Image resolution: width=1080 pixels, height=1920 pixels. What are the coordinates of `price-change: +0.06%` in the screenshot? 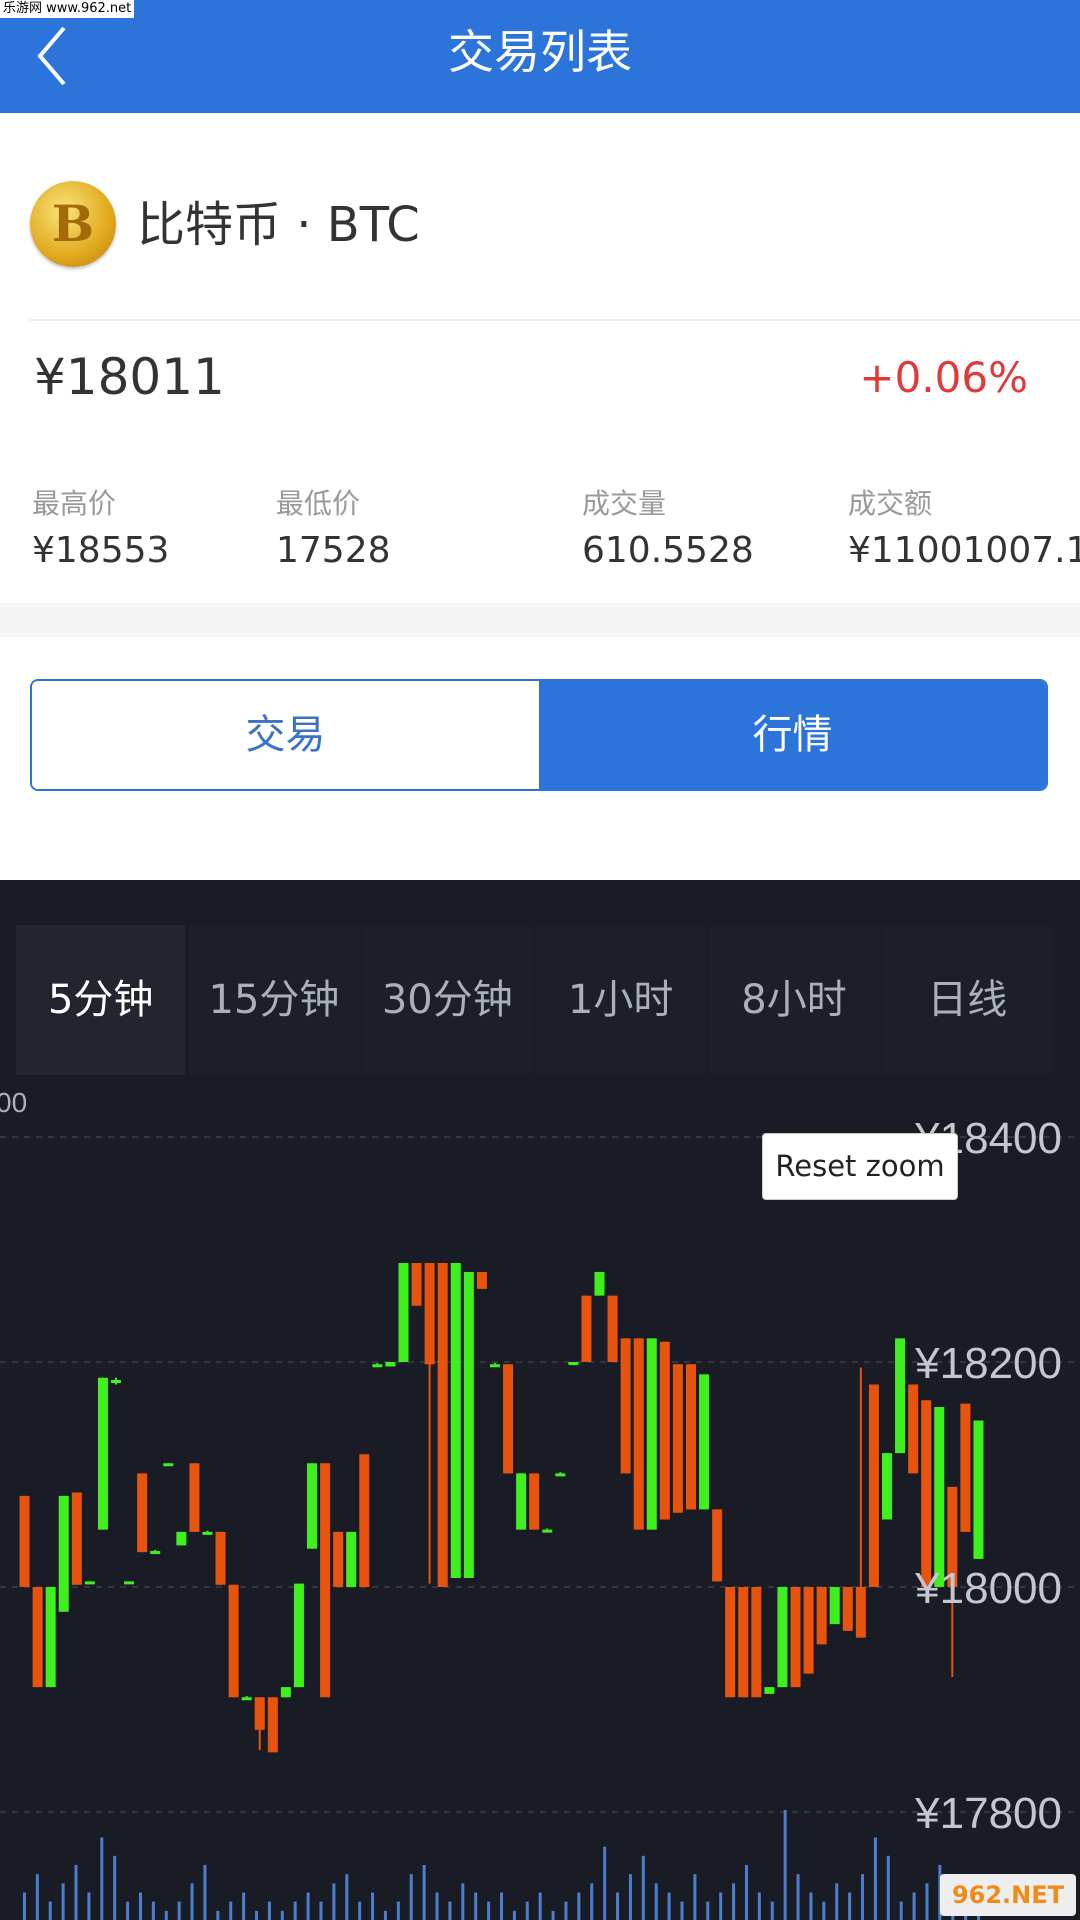 It's located at (943, 377).